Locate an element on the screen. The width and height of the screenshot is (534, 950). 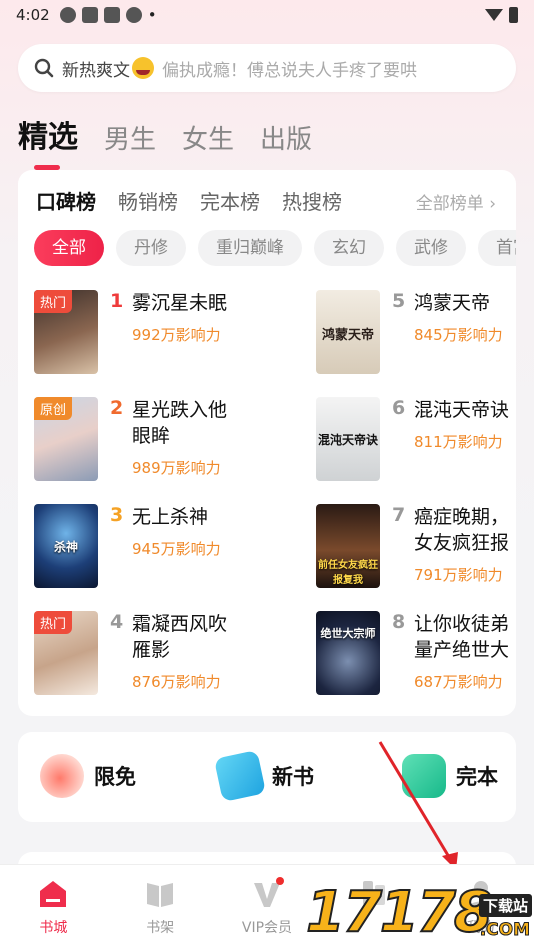
book-popularity: 687万影响力 is located at coordinates (458, 682).